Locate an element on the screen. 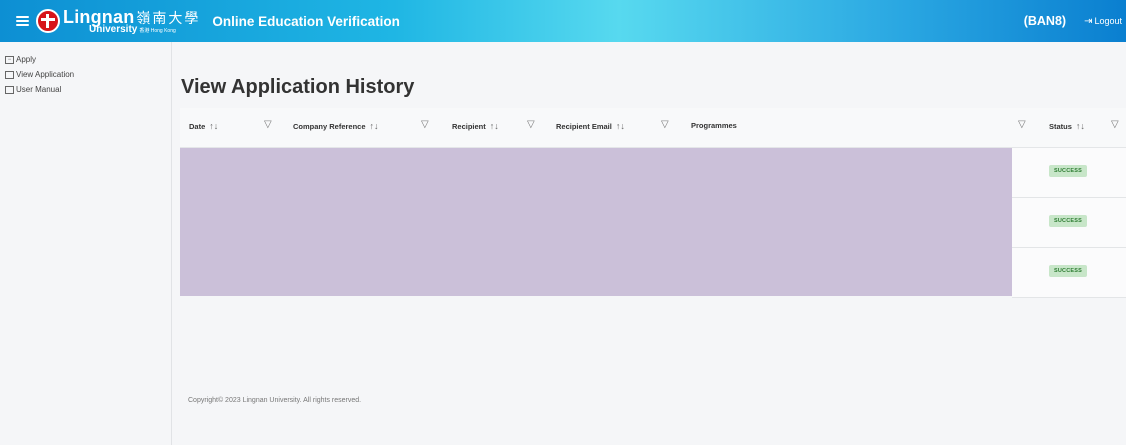  university-logo: Lingnan 嶺南大學 University 香港 Hong Kong is located at coordinates (118, 21).